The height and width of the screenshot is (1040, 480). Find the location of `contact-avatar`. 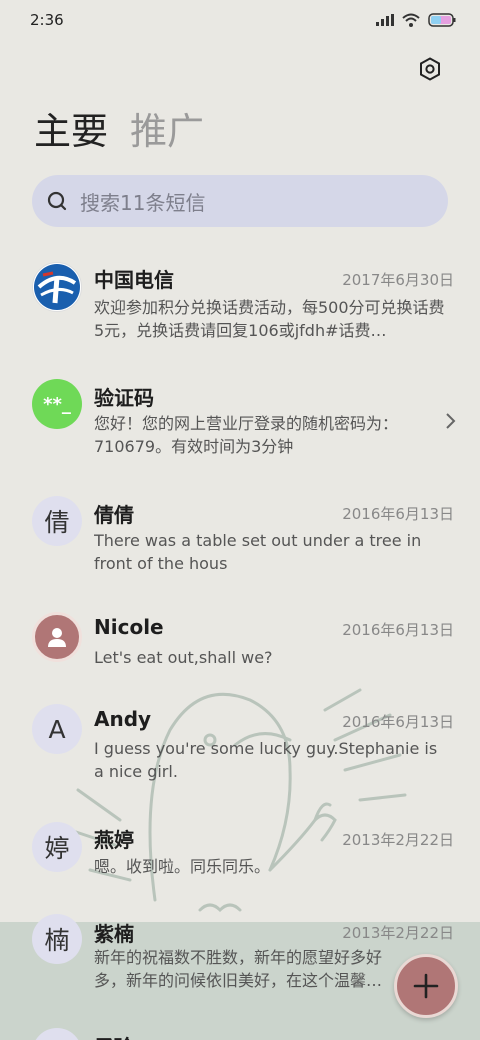

contact-avatar is located at coordinates (57, 637).